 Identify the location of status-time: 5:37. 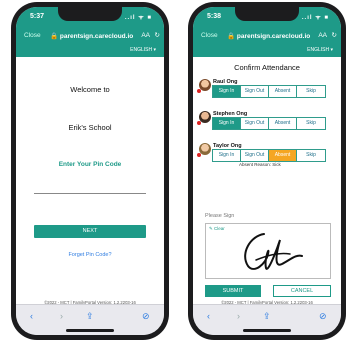
(37, 16).